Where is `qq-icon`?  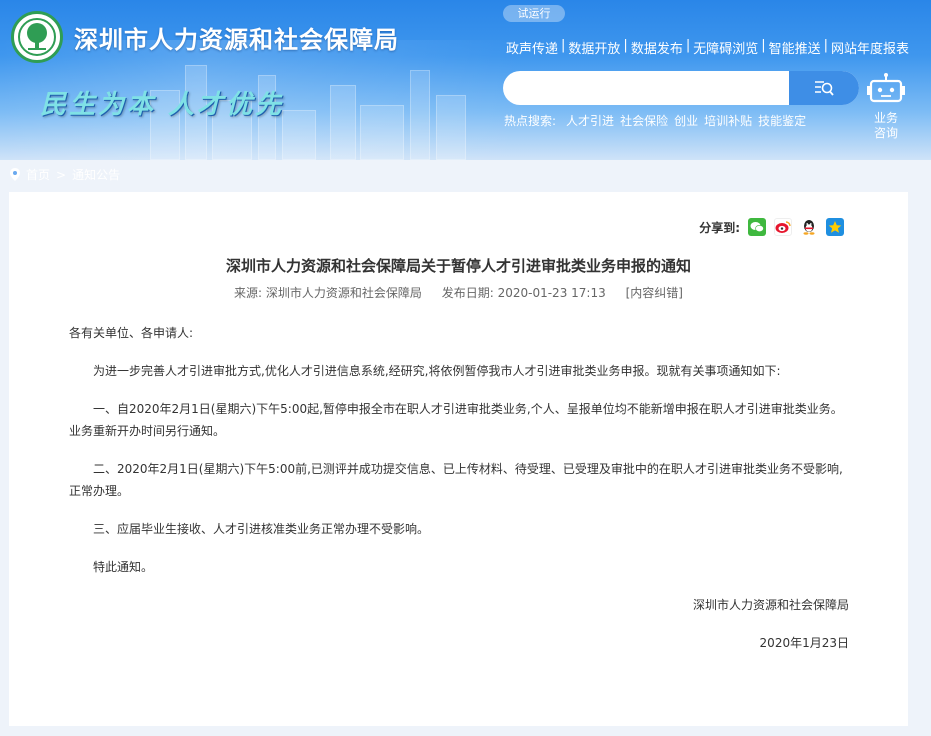
qq-icon is located at coordinates (809, 227).